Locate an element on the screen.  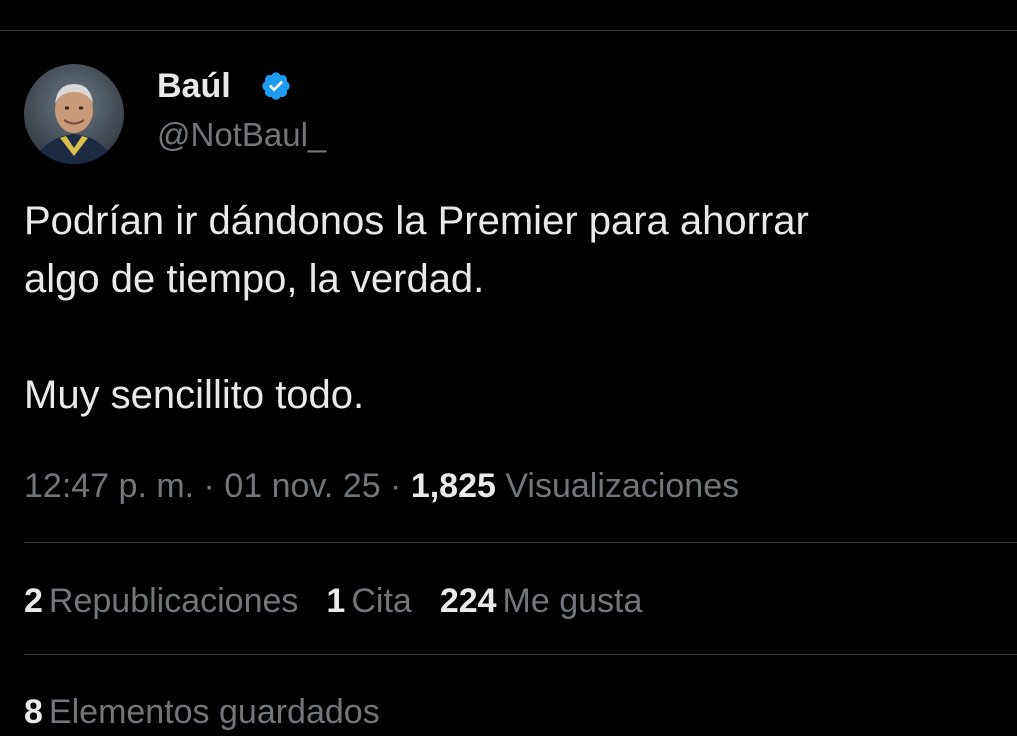
author-handle: @NotBaul_ is located at coordinates (241, 135).